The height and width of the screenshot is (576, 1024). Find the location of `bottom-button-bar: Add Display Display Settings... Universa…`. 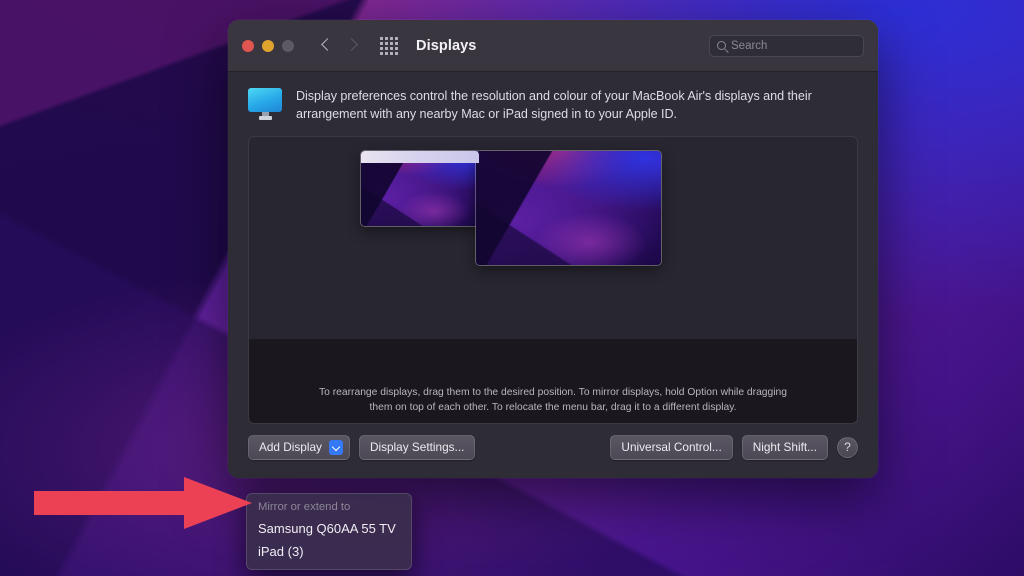

bottom-button-bar: Add Display Display Settings... Universa… is located at coordinates (553, 442).